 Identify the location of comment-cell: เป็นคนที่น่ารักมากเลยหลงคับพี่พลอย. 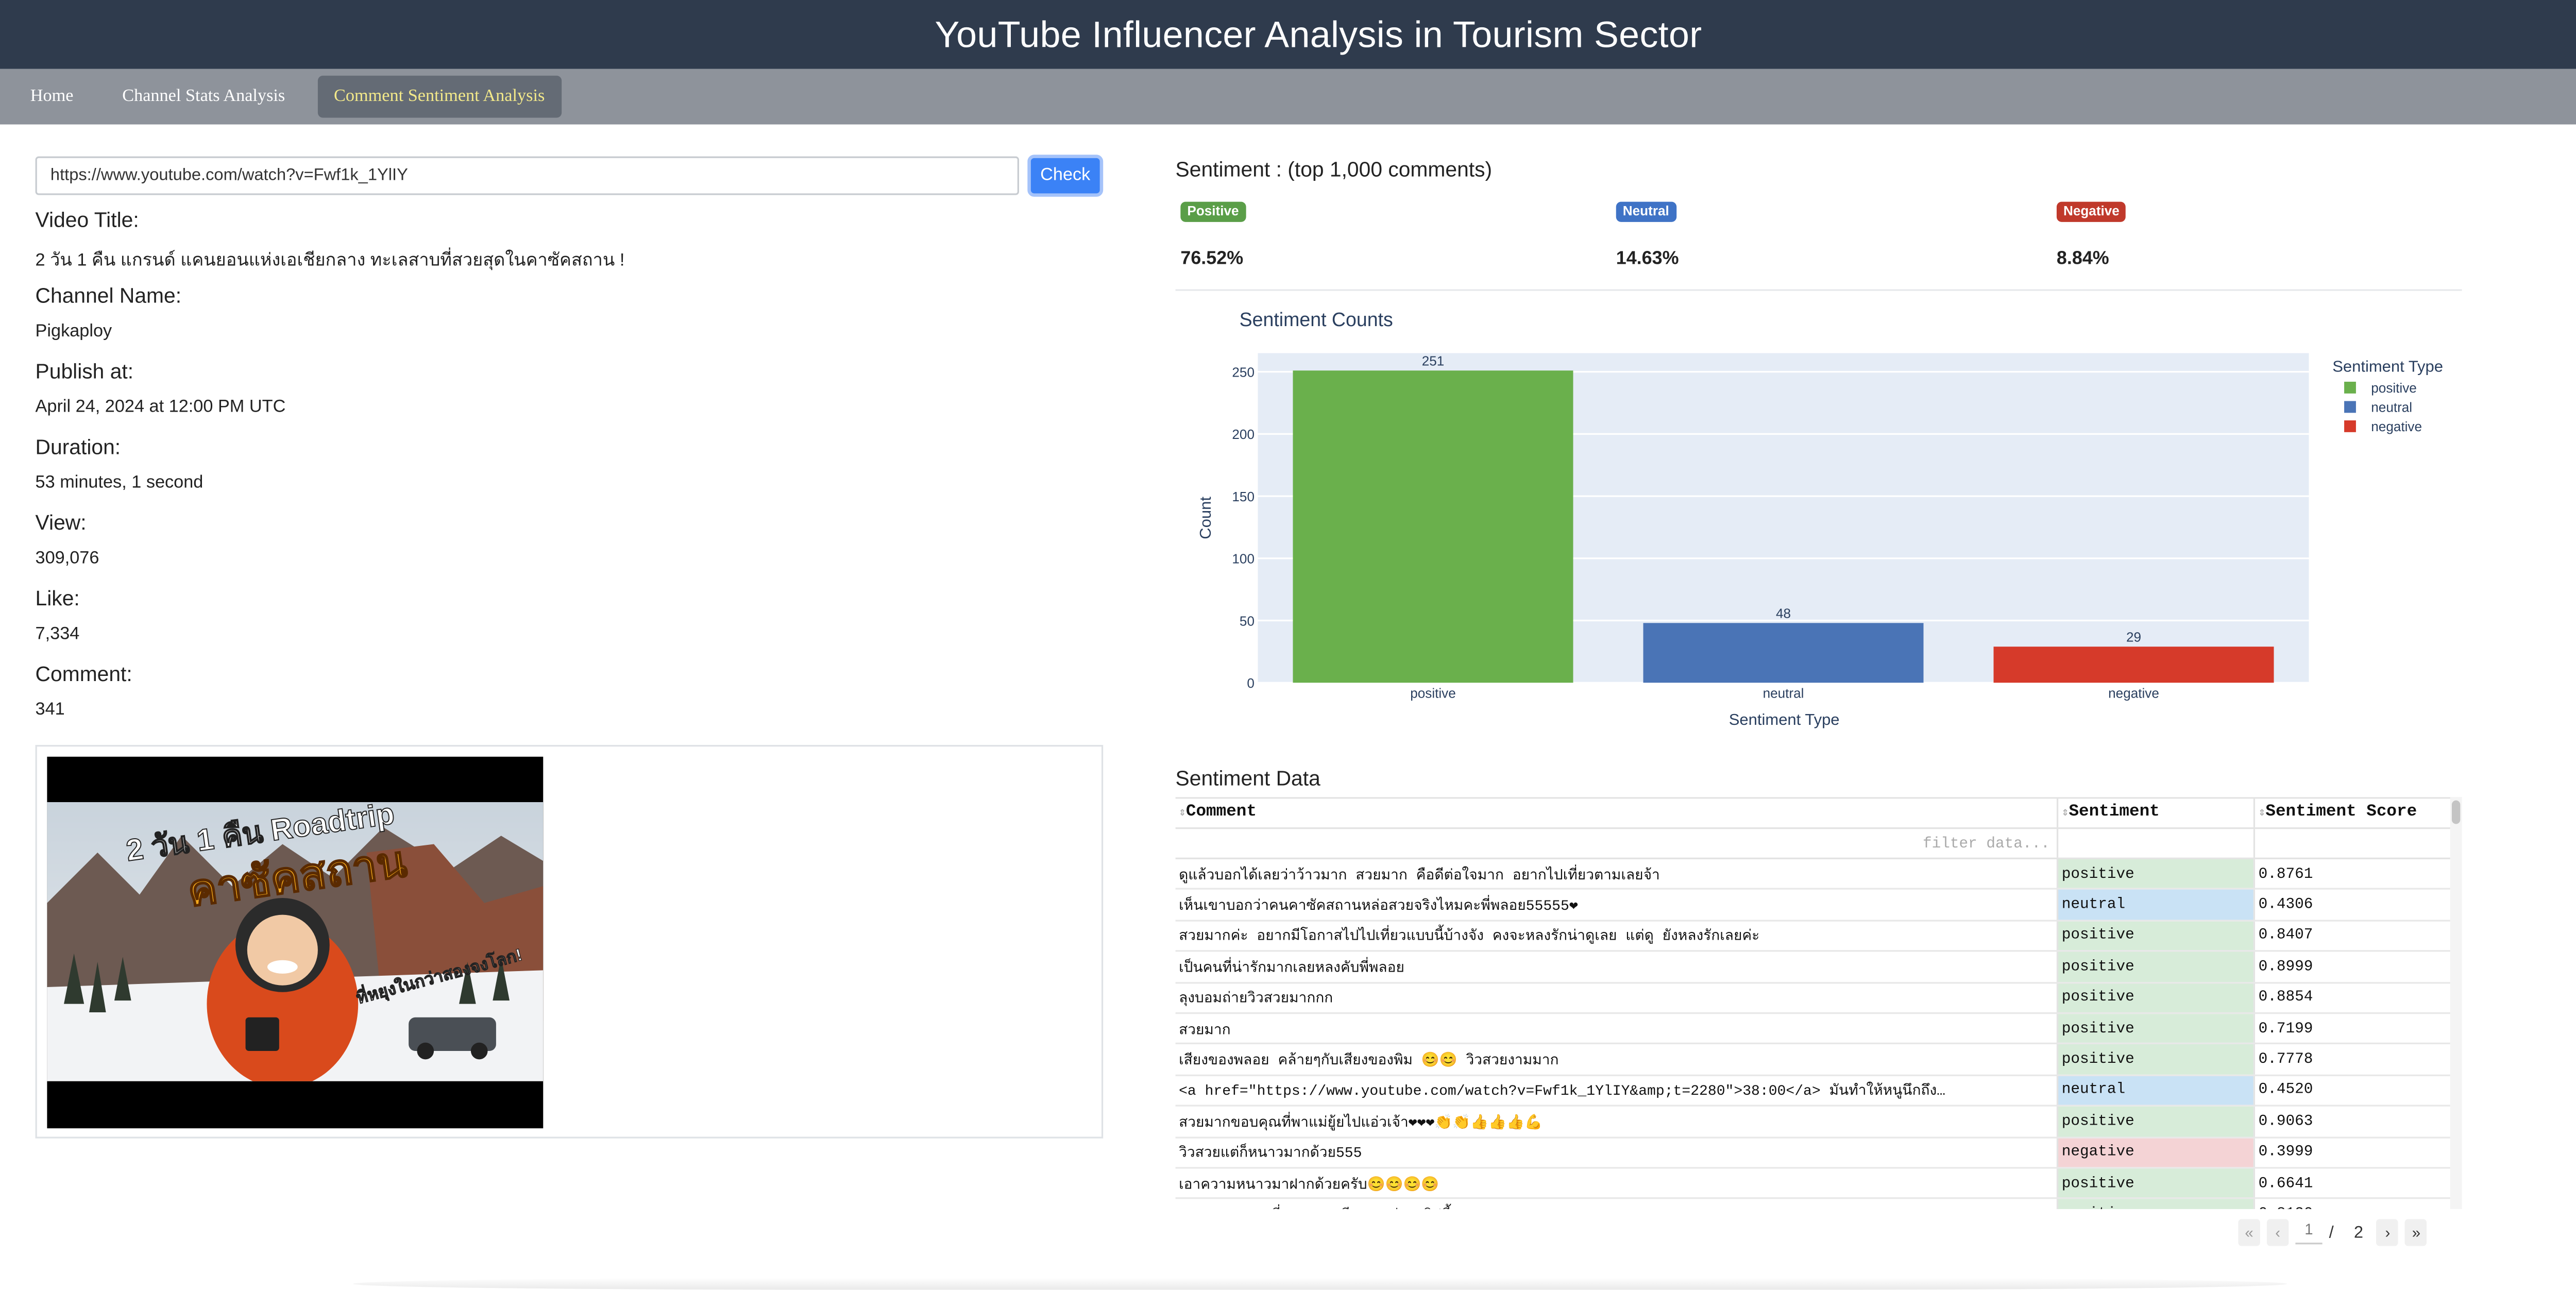
(1291, 968).